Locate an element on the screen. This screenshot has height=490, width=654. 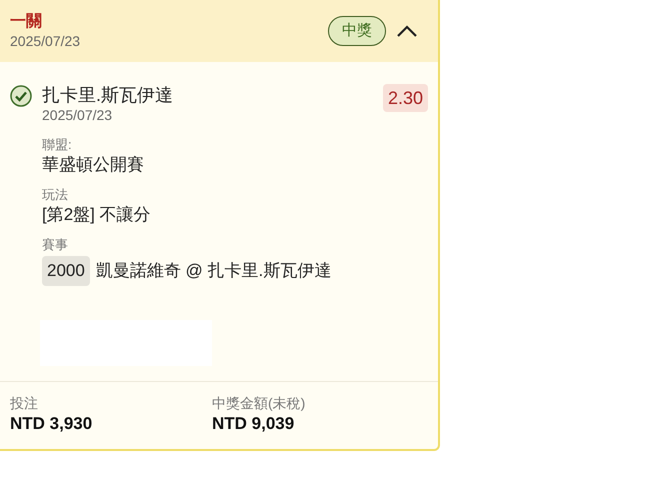
odds-badge: 2.30 is located at coordinates (405, 98).